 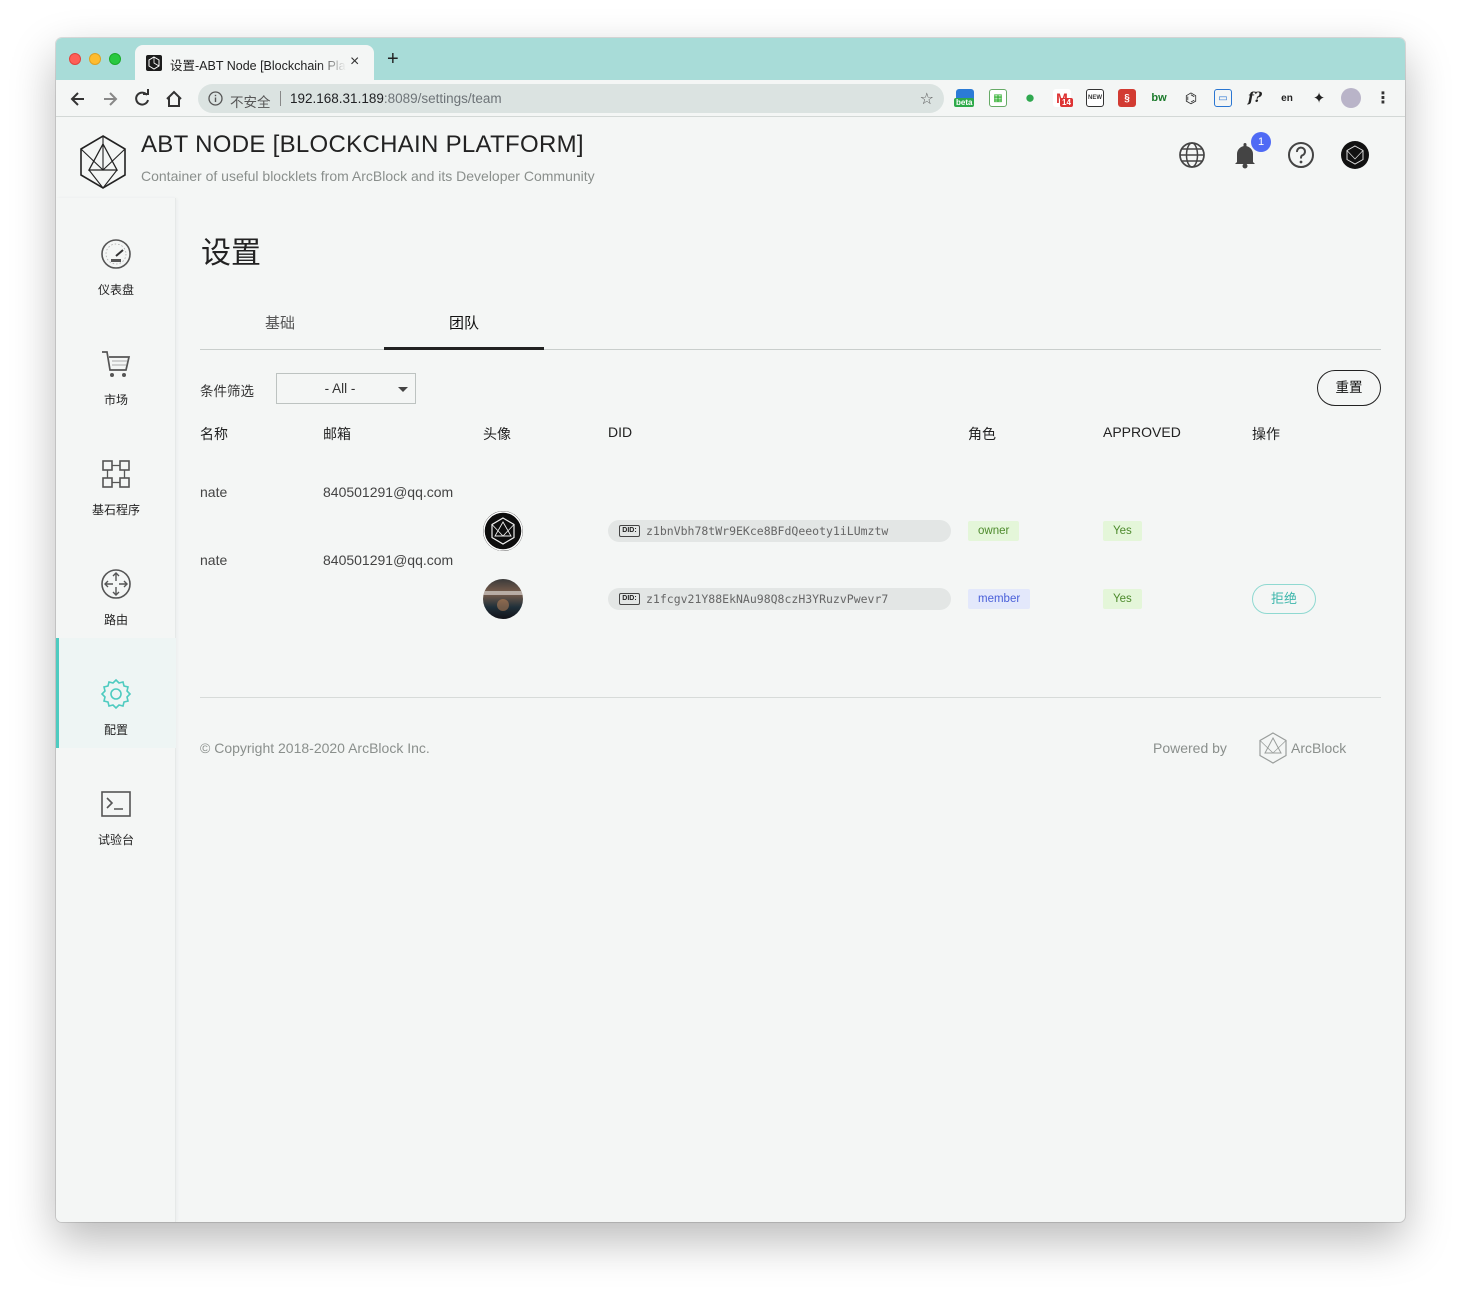 What do you see at coordinates (1255, 98) in the screenshot?
I see `formula-extension-icon: f?` at bounding box center [1255, 98].